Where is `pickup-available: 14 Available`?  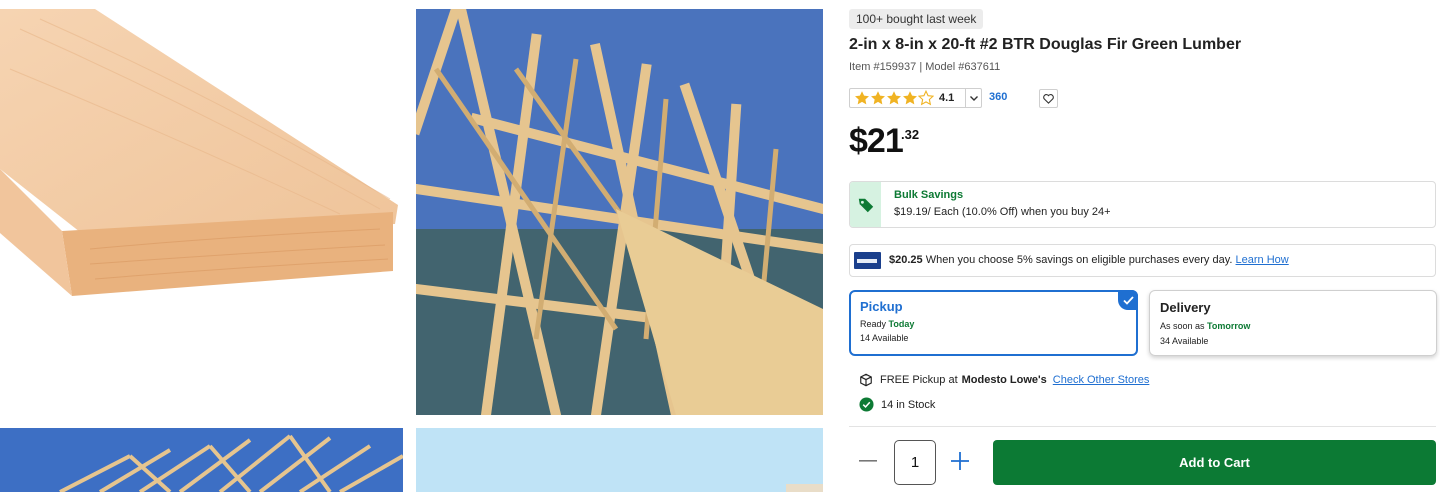 pickup-available: 14 Available is located at coordinates (884, 338).